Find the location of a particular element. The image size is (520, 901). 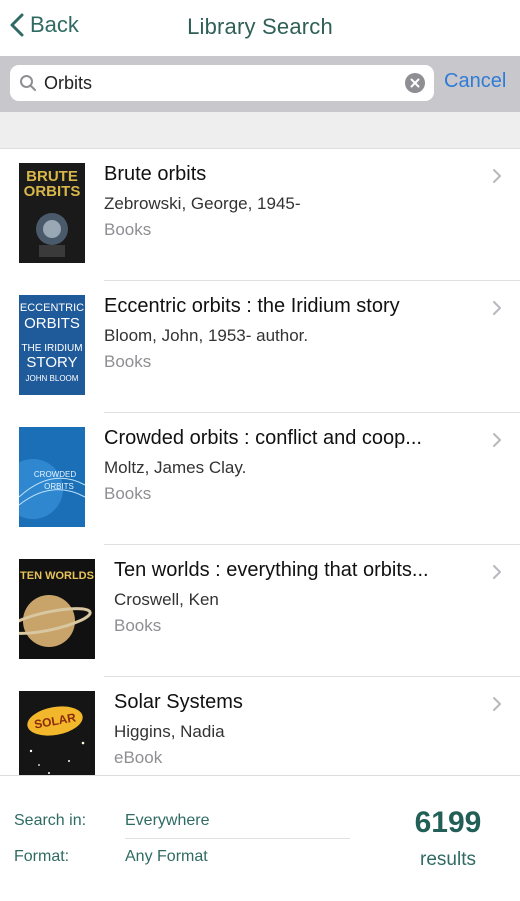

search-in-label: Search in: is located at coordinates (50, 820).